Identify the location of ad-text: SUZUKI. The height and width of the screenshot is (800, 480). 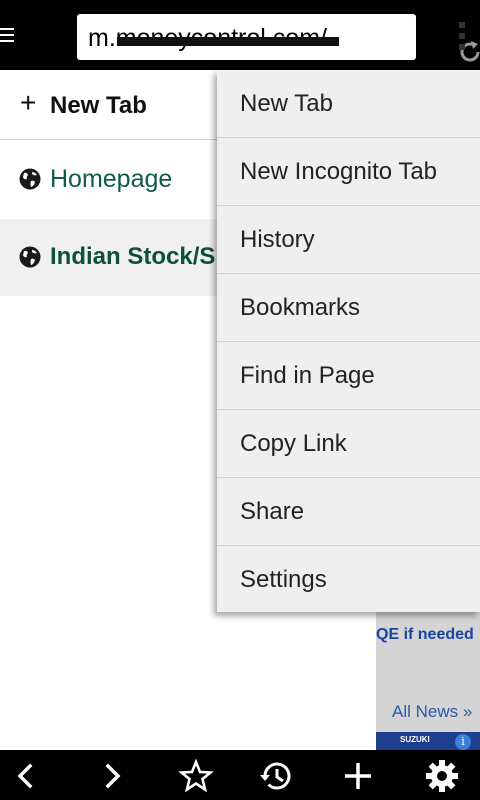
(415, 739).